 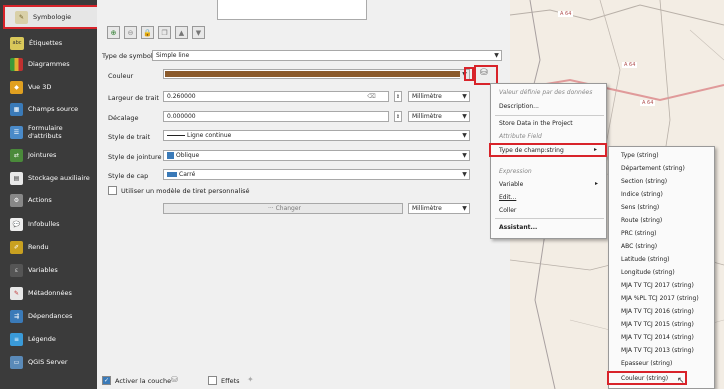 I want to click on submenu-item-field: Couleur (string), so click(x=645, y=378).